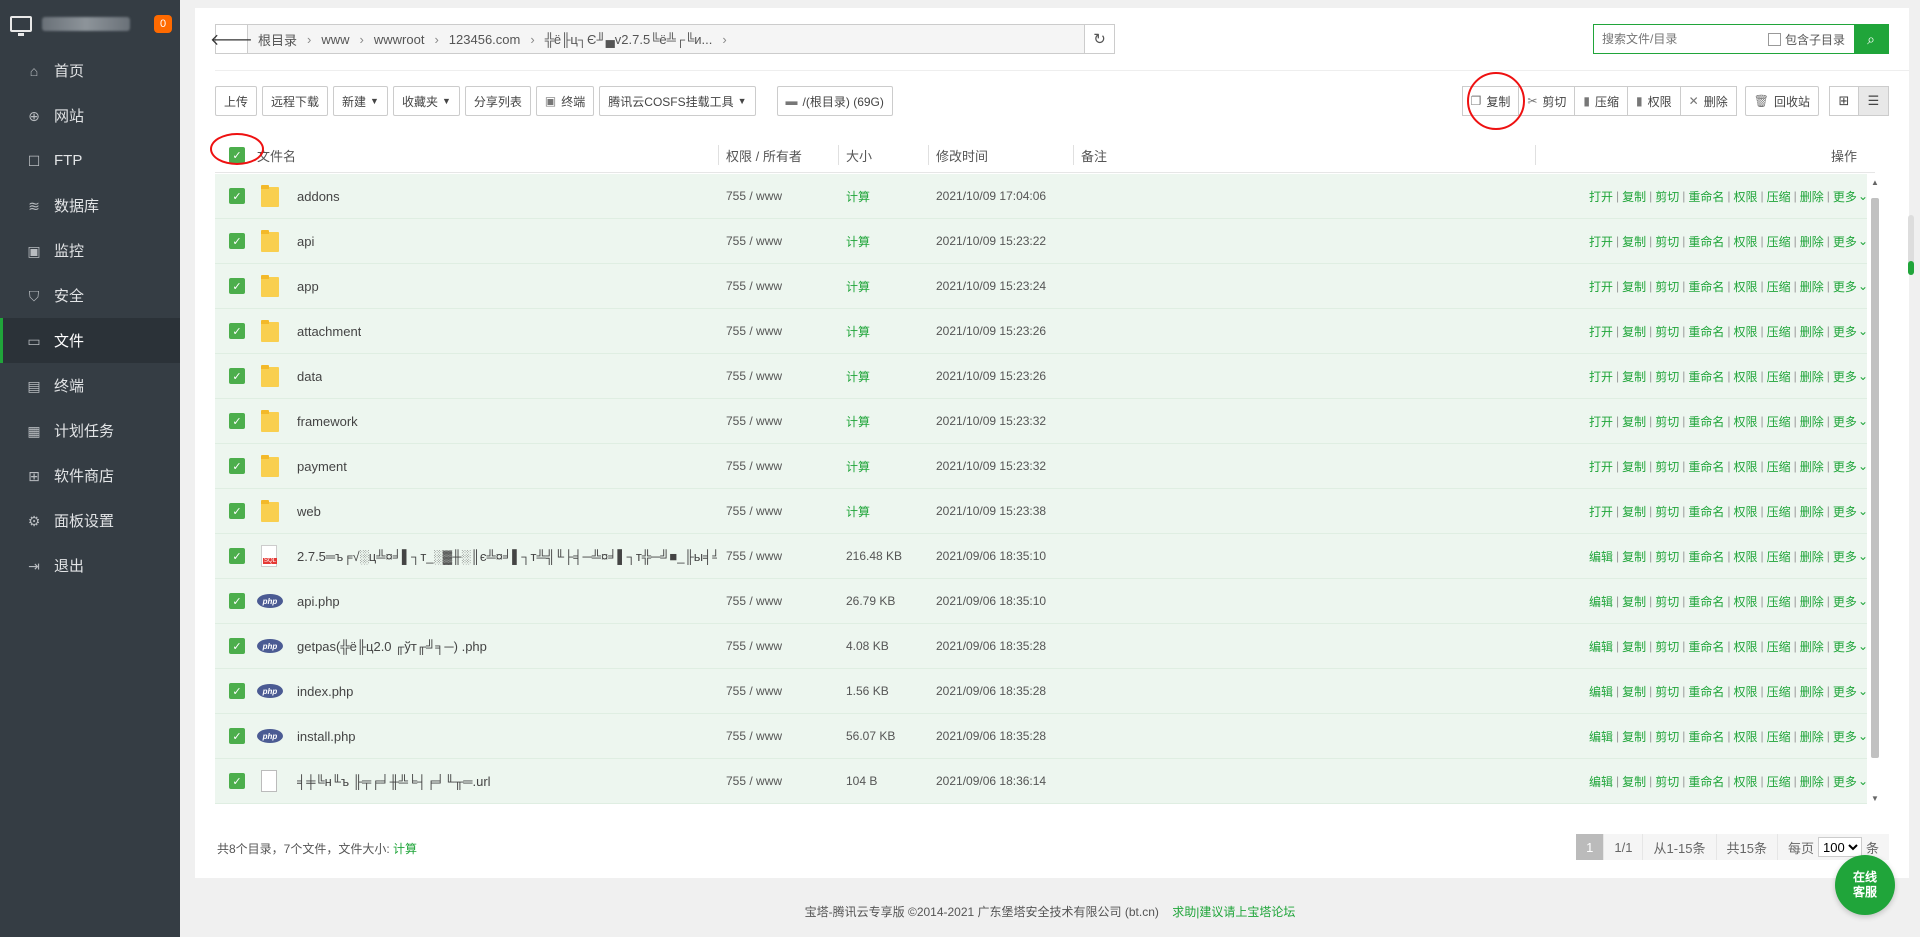  Describe the element at coordinates (309, 511) in the screenshot. I see `file-name: web` at that location.